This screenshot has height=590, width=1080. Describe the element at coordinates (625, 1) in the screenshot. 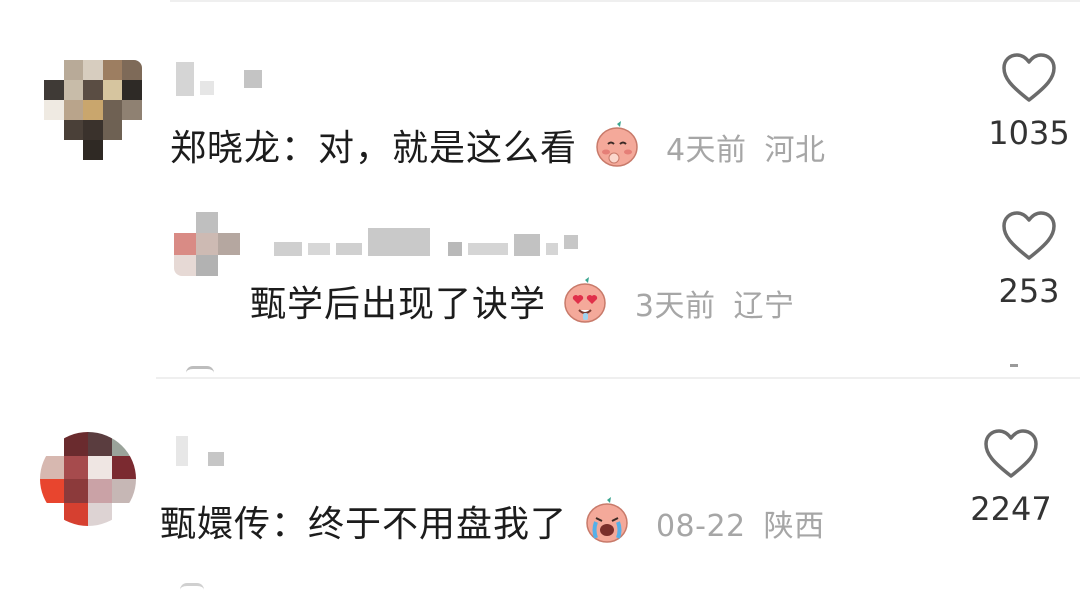

I see `top-divider` at that location.